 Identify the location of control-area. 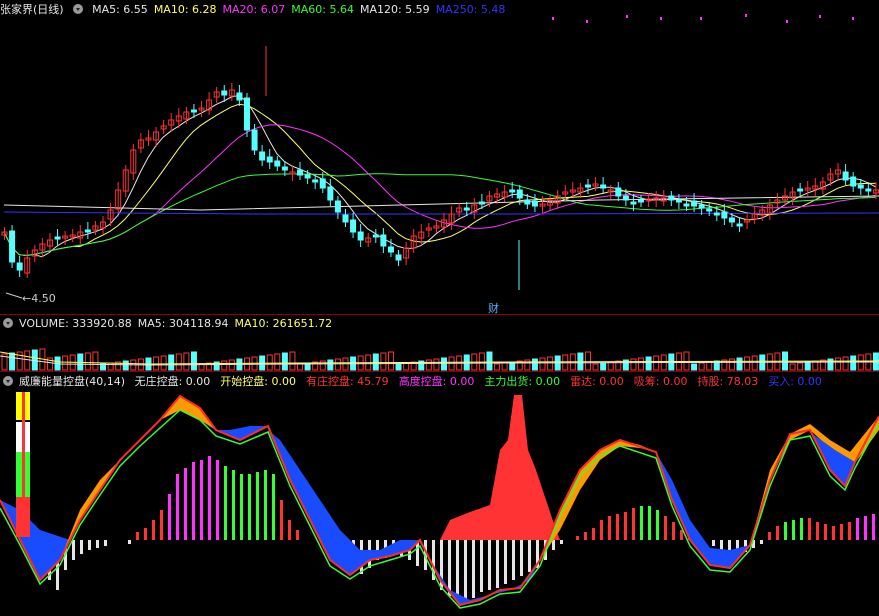
(500, 467).